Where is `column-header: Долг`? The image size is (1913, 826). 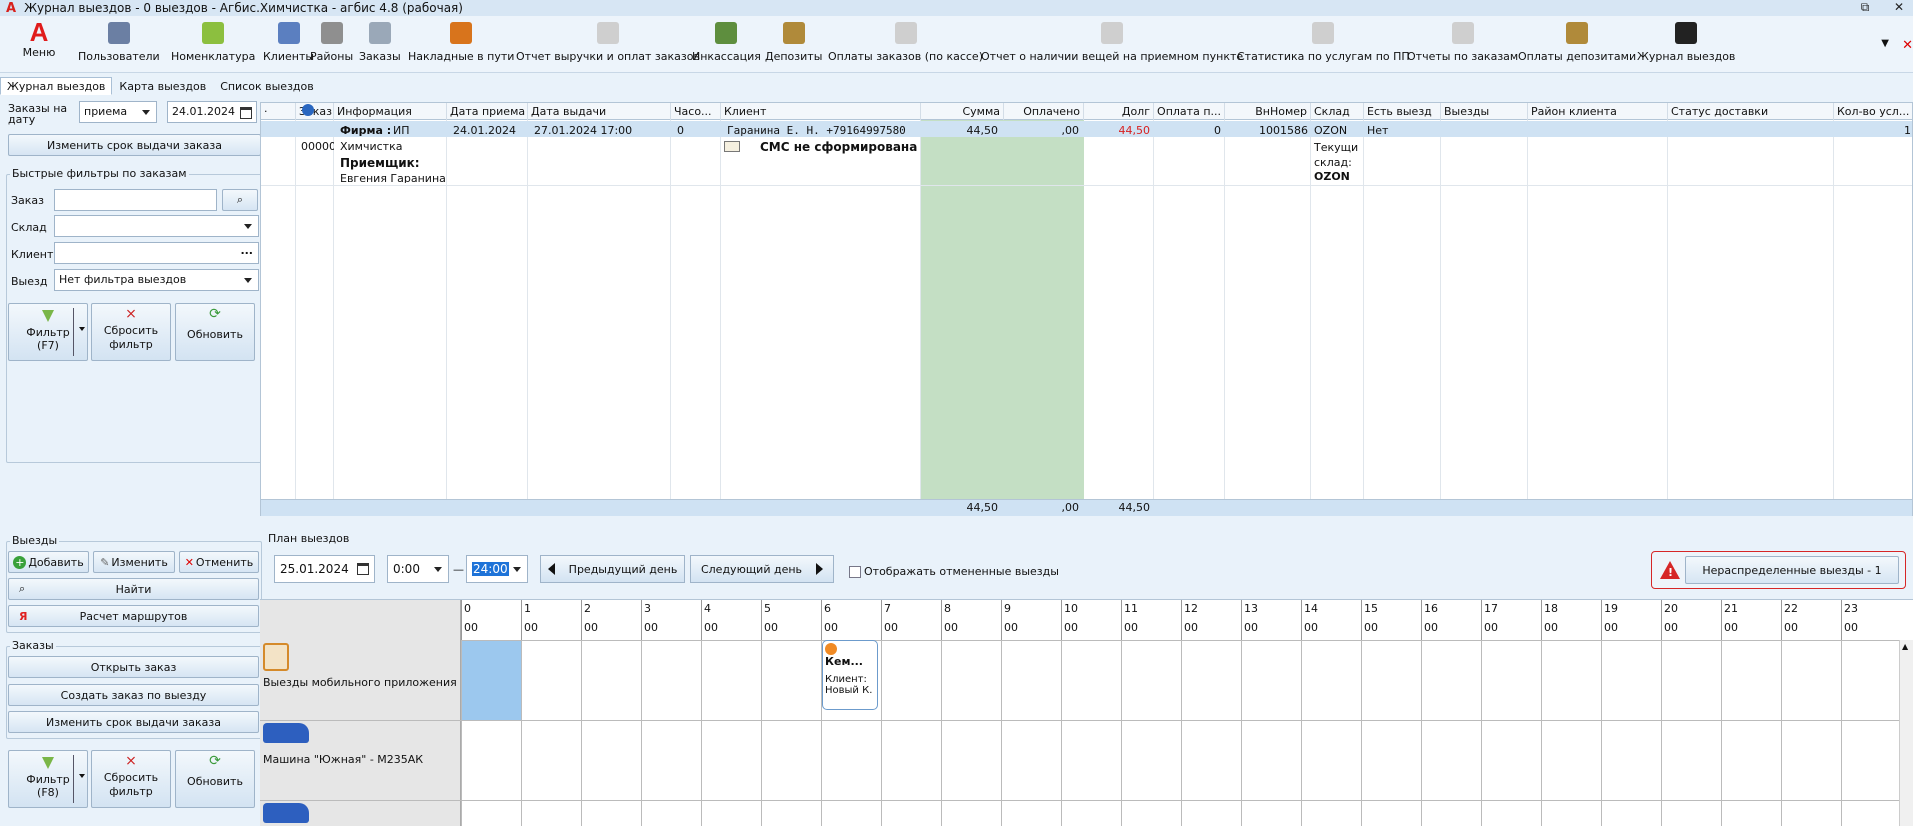 column-header: Долг is located at coordinates (1119, 111).